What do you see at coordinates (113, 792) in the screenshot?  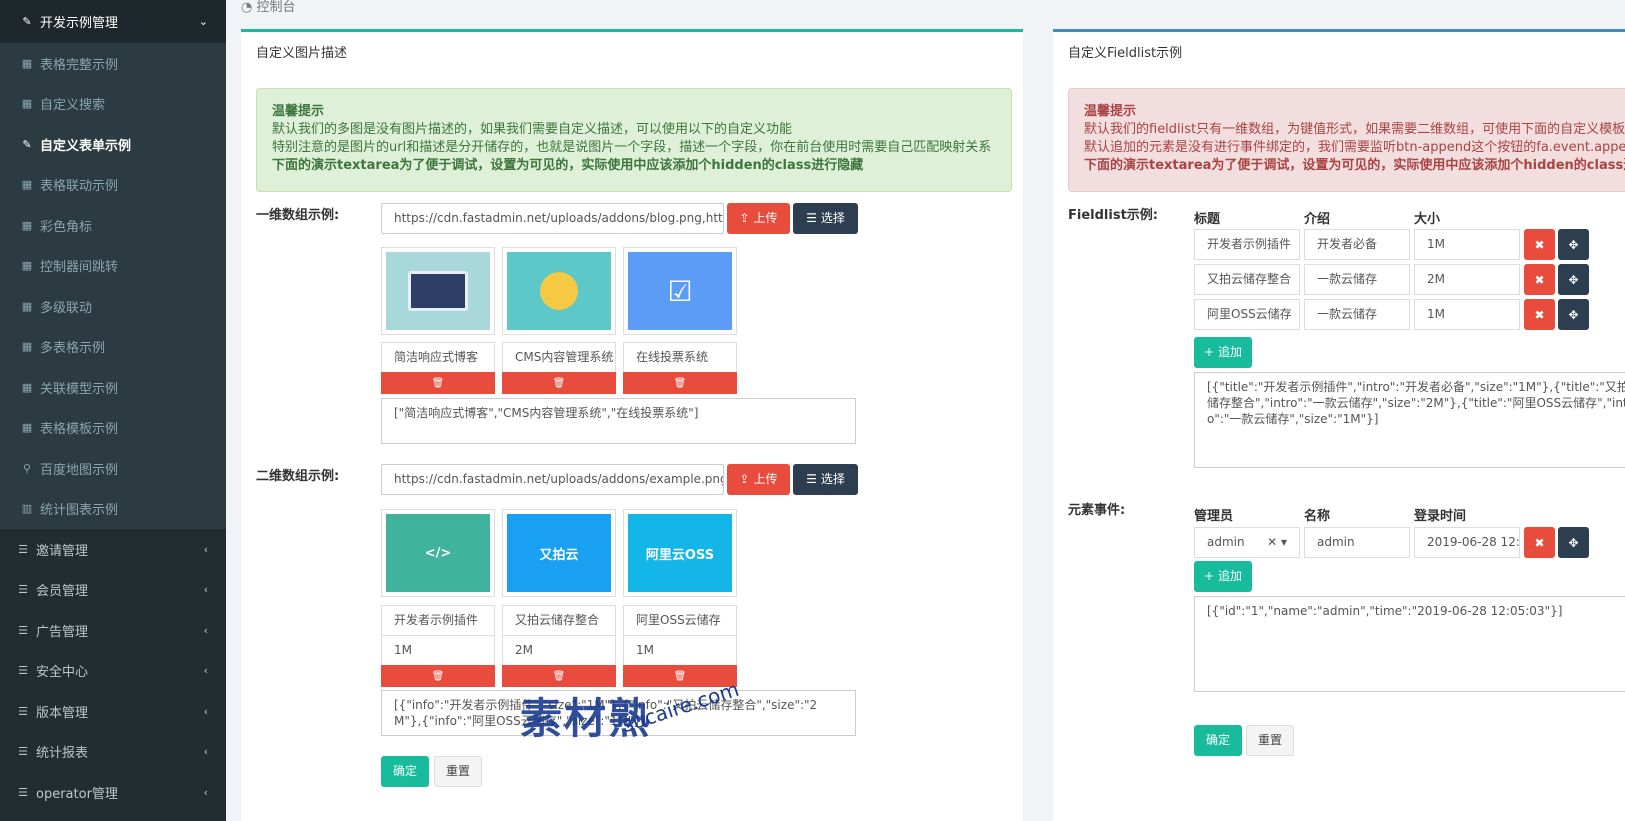 I see `sidebar-menu: ☰ operator管理 ‹` at bounding box center [113, 792].